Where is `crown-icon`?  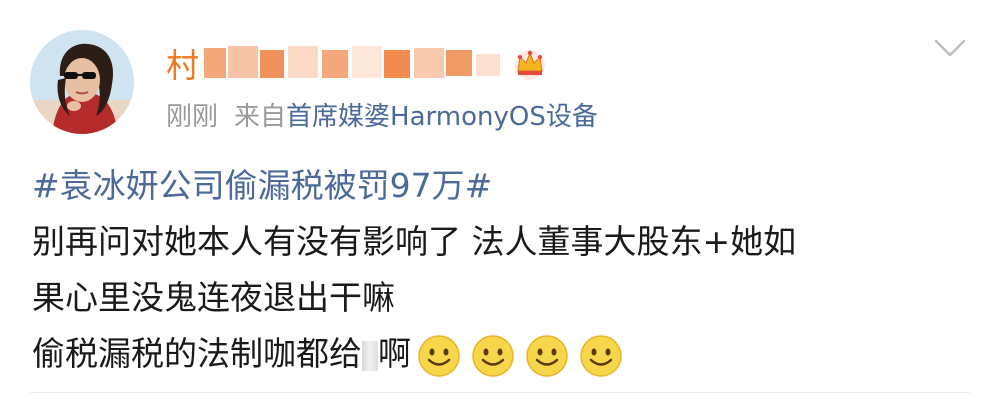
crown-icon is located at coordinates (530, 65).